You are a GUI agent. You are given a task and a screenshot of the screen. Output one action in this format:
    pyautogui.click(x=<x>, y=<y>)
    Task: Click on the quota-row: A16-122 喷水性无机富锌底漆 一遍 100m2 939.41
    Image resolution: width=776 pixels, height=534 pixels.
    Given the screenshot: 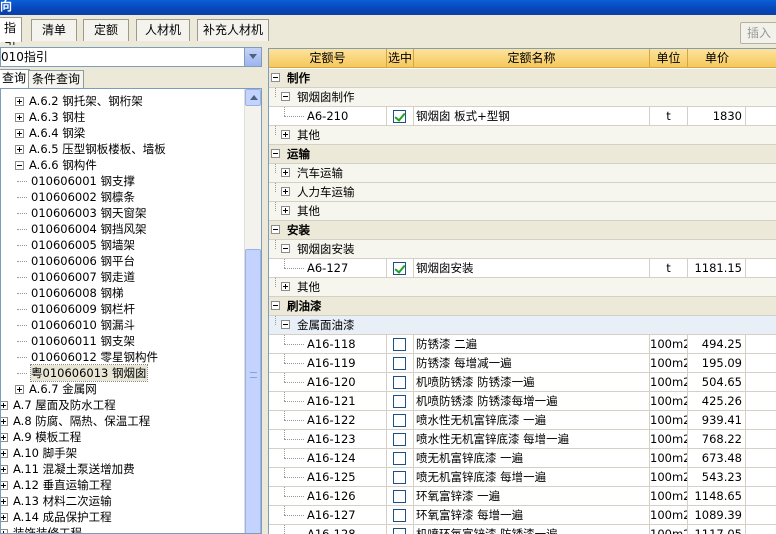 What is the action you would take?
    pyautogui.click(x=522, y=420)
    